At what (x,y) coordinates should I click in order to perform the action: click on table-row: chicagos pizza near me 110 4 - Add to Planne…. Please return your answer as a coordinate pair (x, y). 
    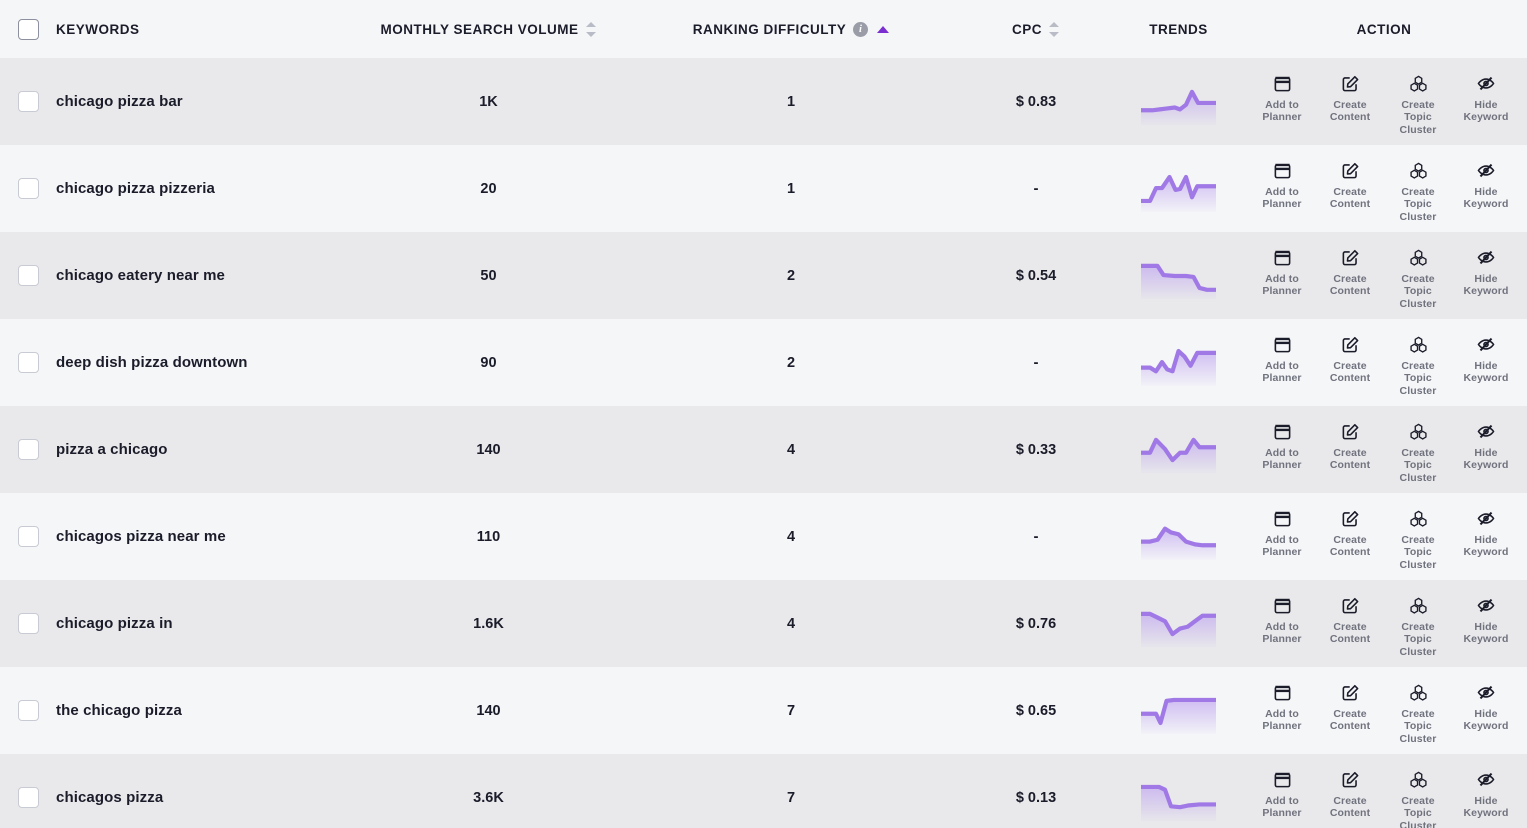
    Looking at the image, I should click on (763, 536).